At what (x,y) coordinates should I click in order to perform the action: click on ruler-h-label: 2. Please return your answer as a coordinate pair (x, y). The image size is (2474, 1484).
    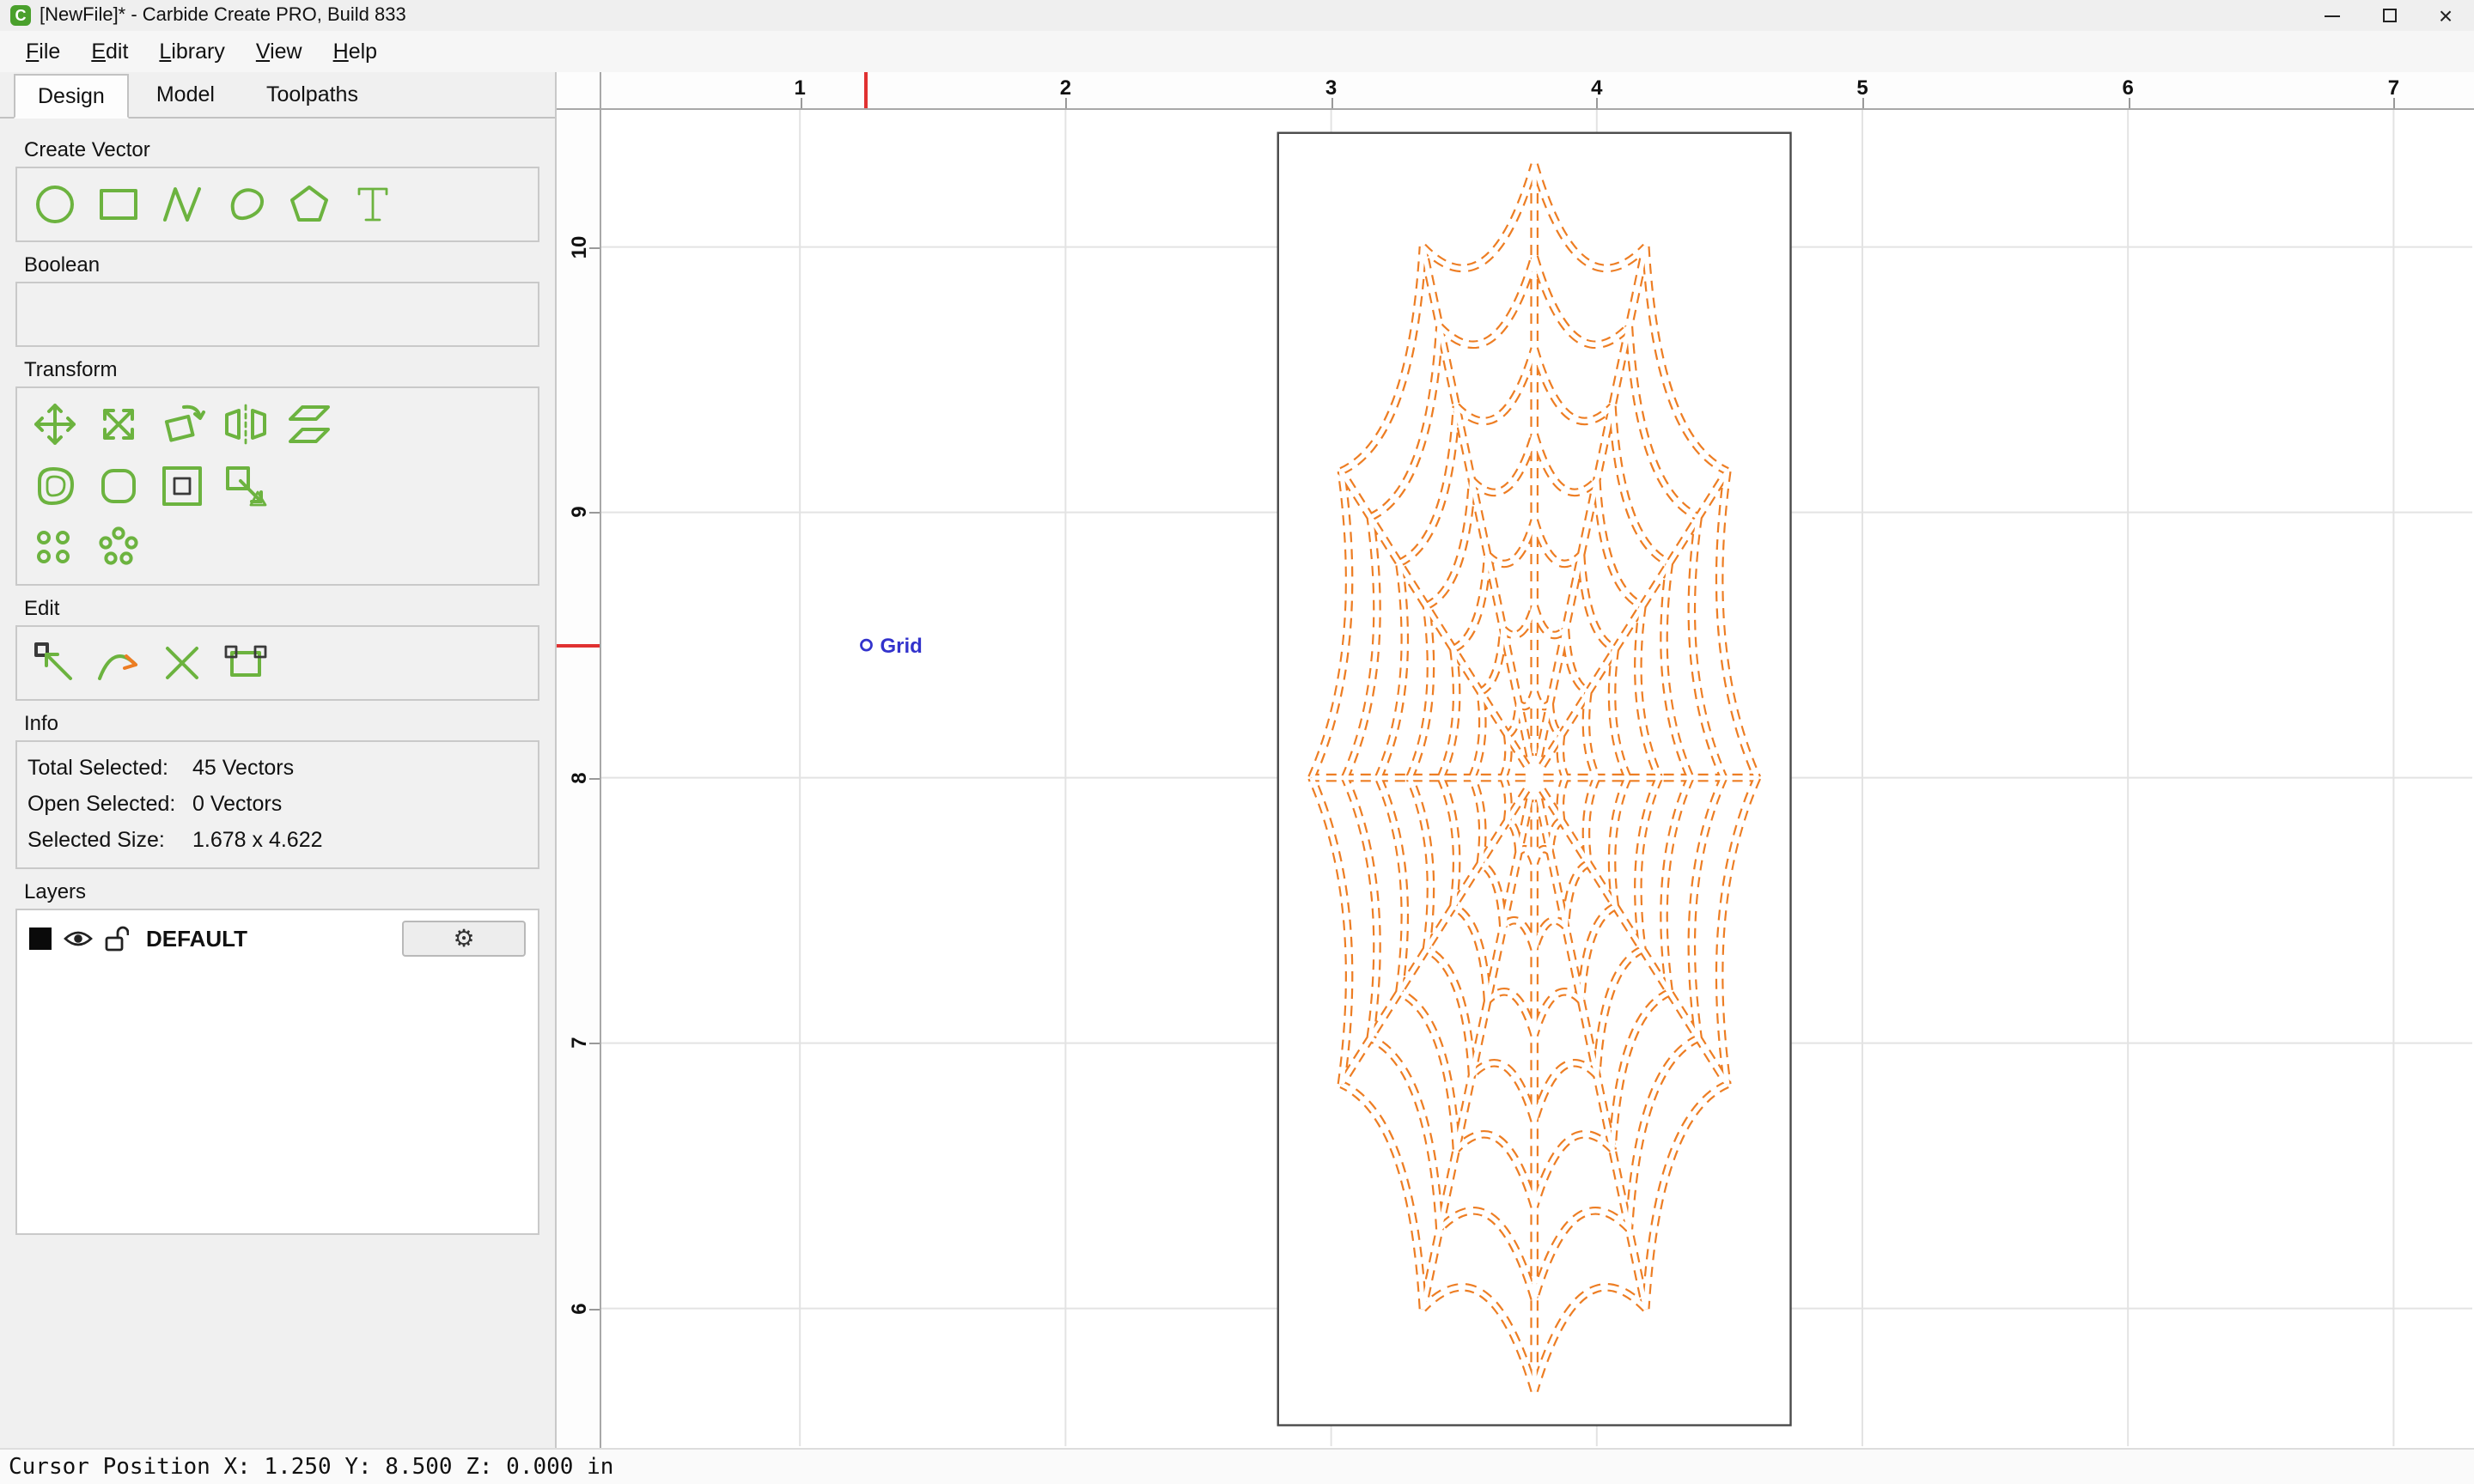
    Looking at the image, I should click on (1065, 88).